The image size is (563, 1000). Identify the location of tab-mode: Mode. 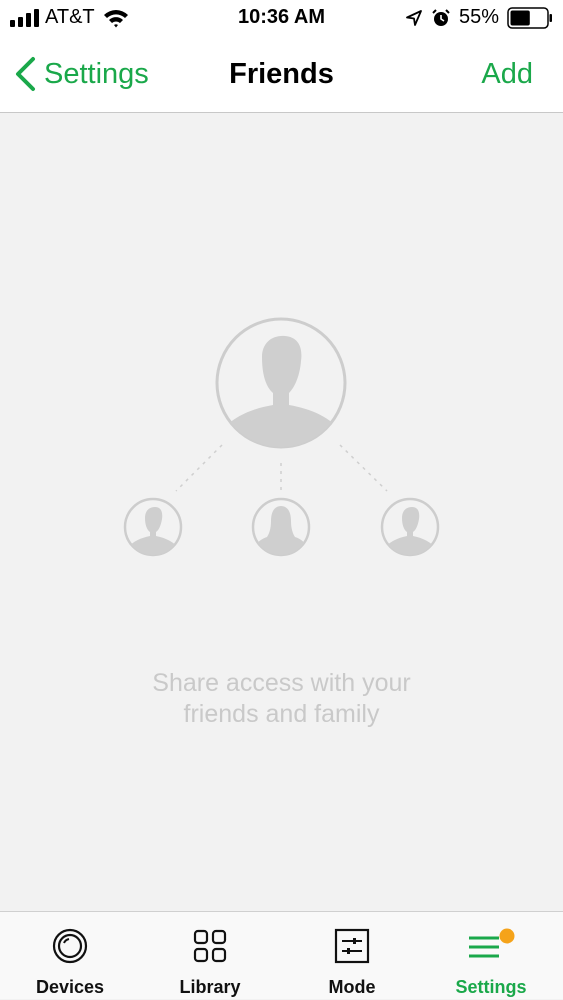
(352, 956).